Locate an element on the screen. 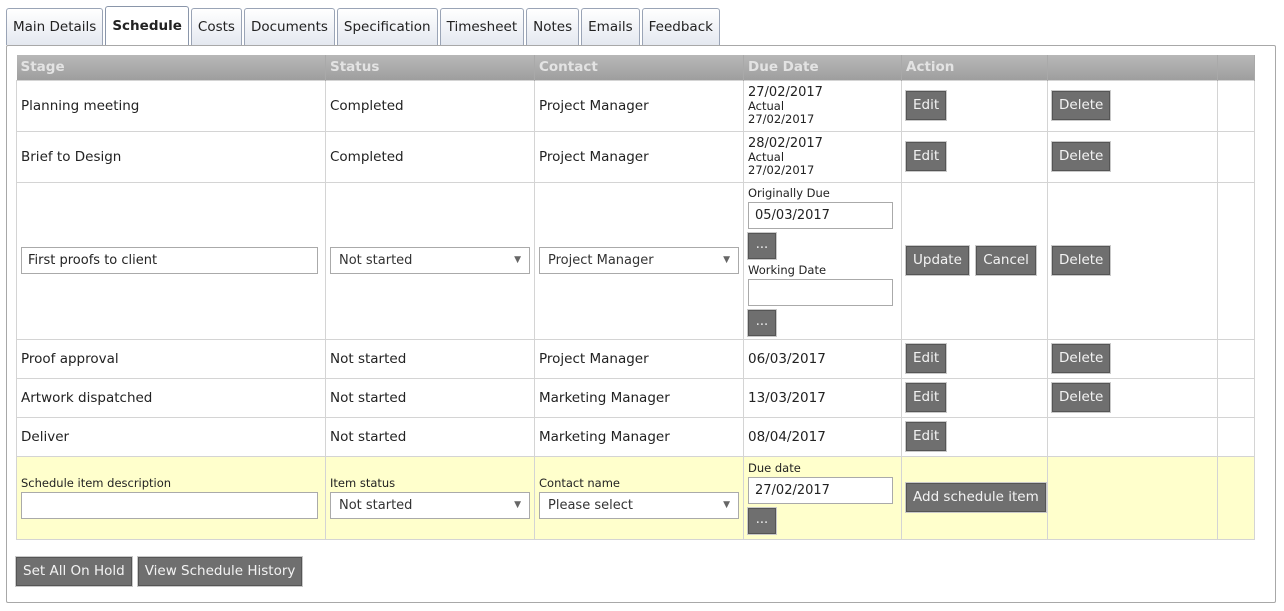 The image size is (1284, 611). column-header-due-date: Due Date is located at coordinates (822, 67).